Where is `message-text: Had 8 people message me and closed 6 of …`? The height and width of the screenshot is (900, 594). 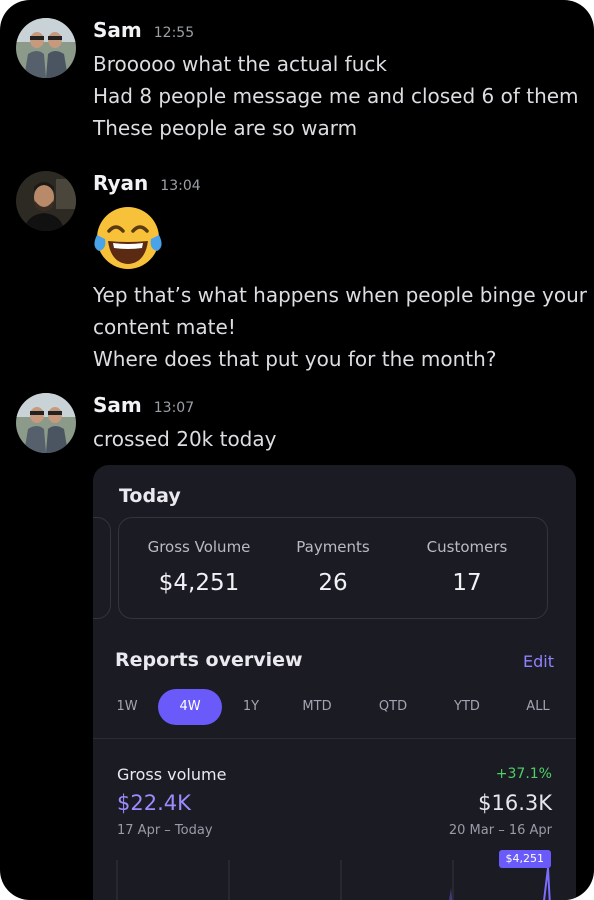 message-text: Had 8 people message me and closed 6 of … is located at coordinates (336, 96).